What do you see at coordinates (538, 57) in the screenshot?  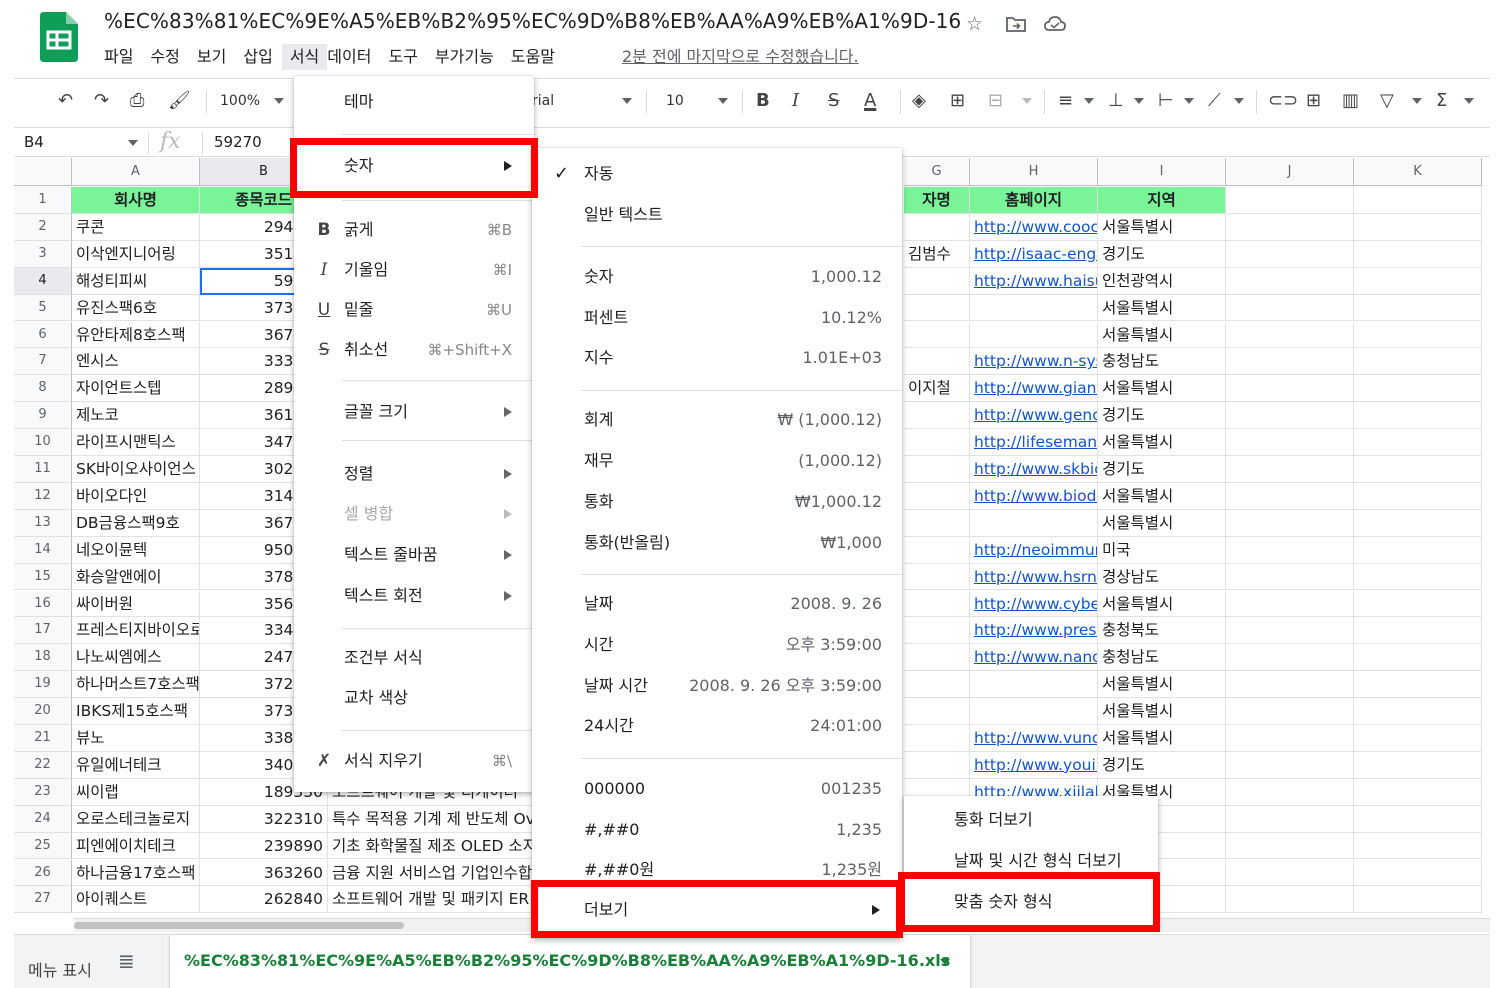 I see `menu-help: 도움말` at bounding box center [538, 57].